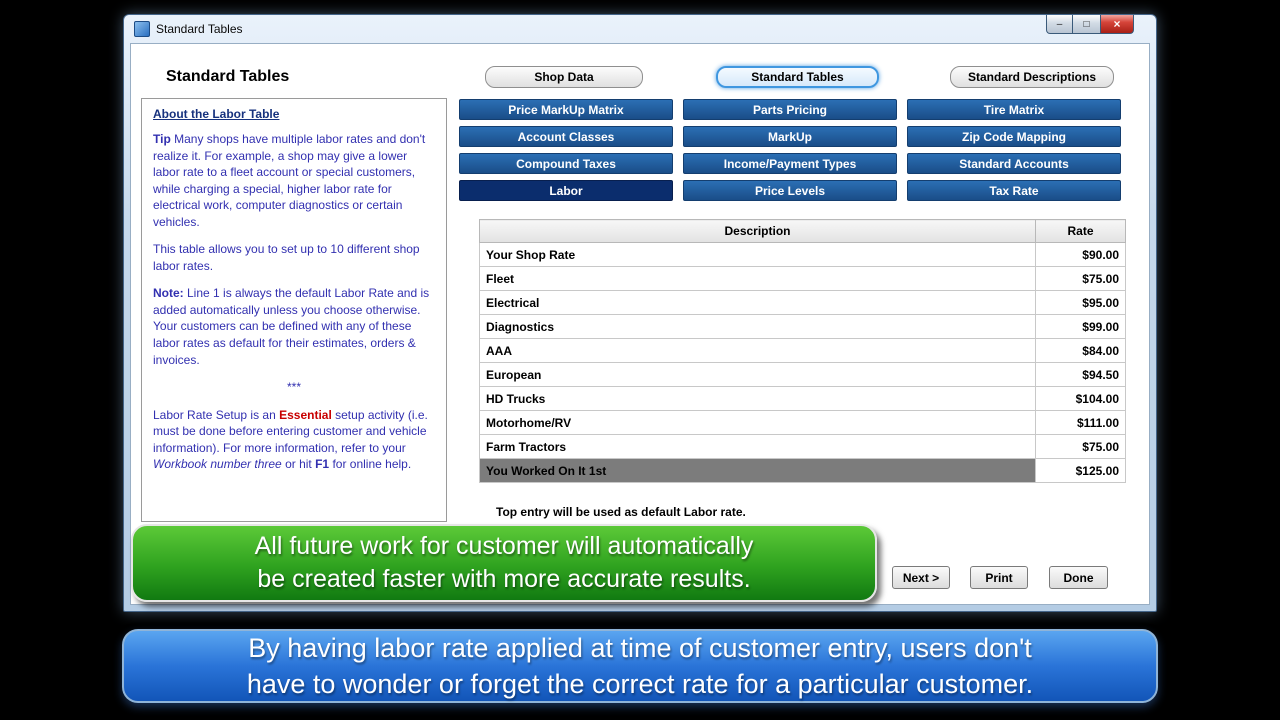 The height and width of the screenshot is (720, 1280). What do you see at coordinates (790, 136) in the screenshot?
I see `button-markup: MarkUp` at bounding box center [790, 136].